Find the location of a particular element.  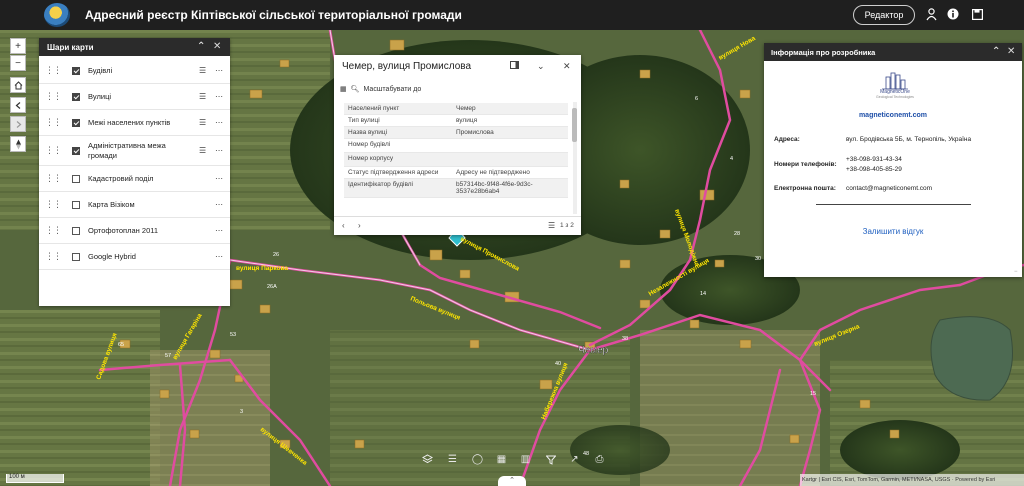

collapse-popup-icon: ⌄ is located at coordinates (541, 66).